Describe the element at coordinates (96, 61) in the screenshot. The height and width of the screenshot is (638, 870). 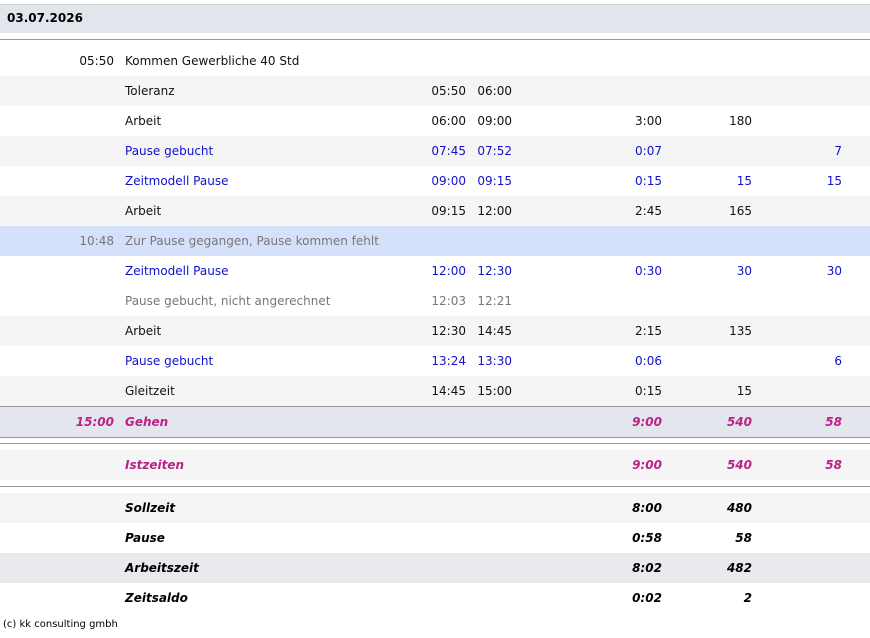
I see `row-time: 05:50` at that location.